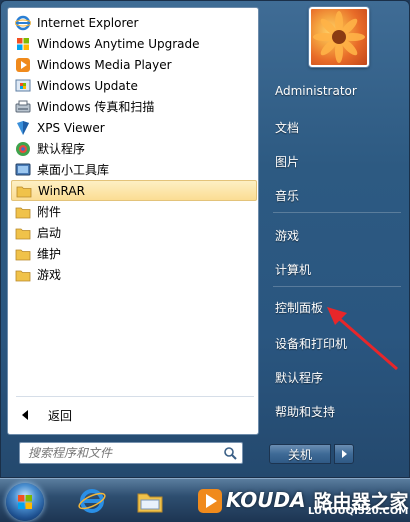 The image size is (410, 522). I want to click on program-item-winrar: WinRAR, so click(134, 190).